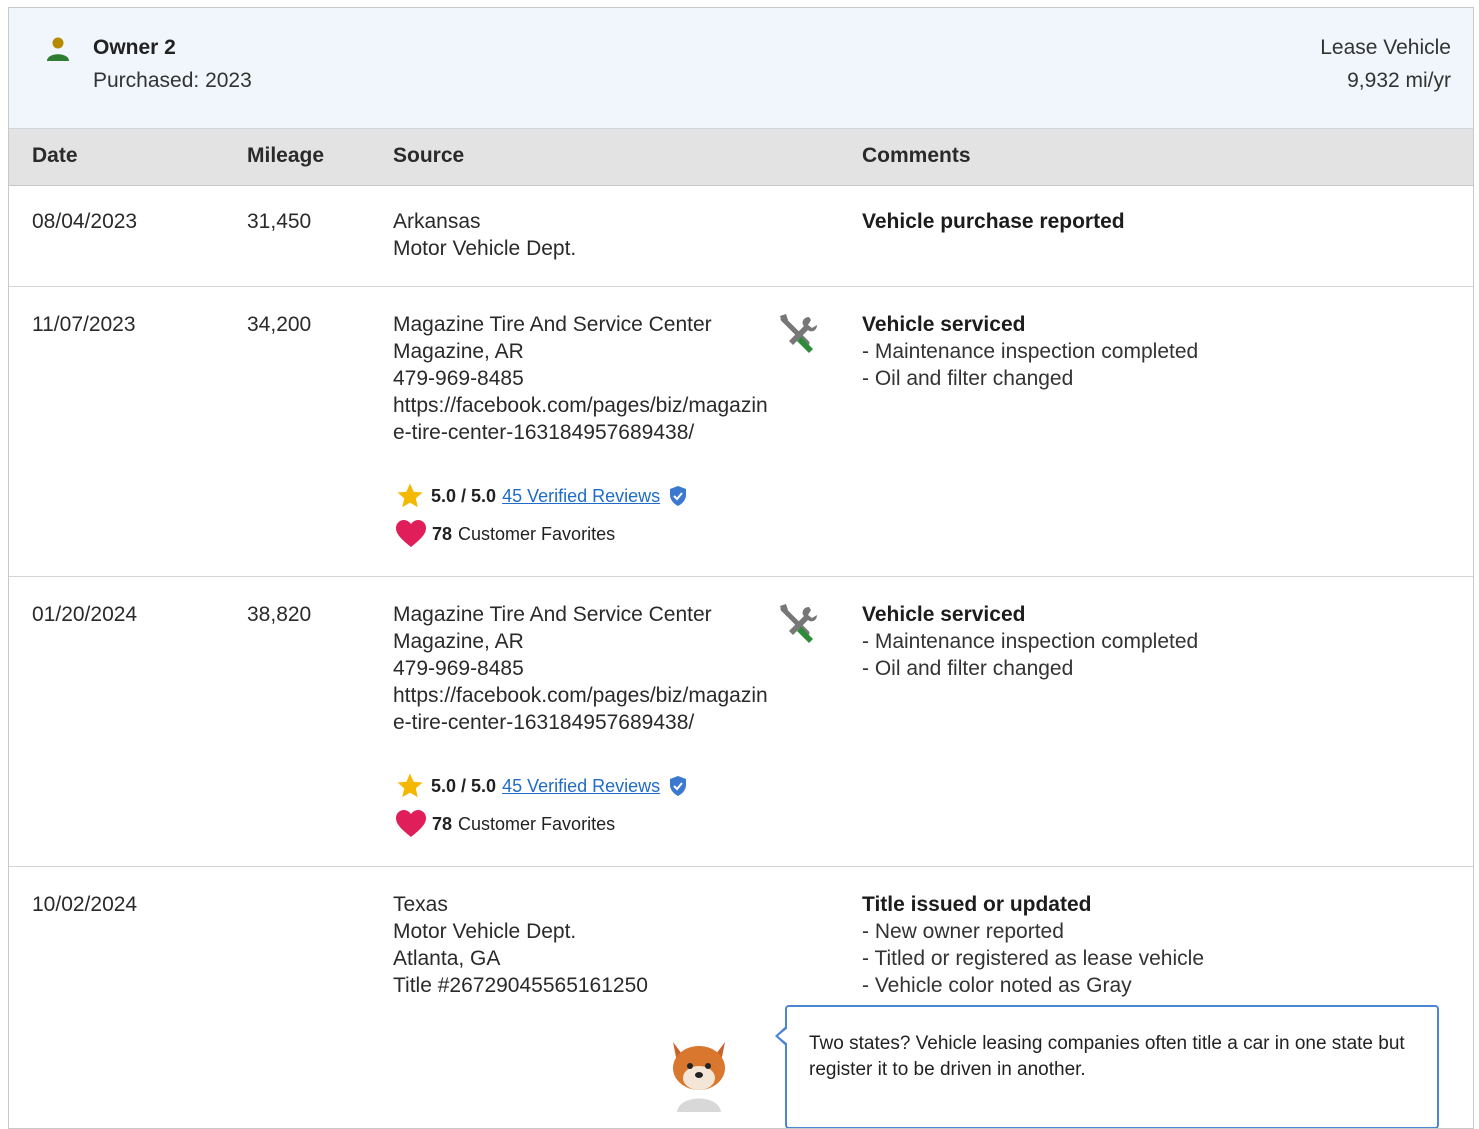  What do you see at coordinates (997, 985) in the screenshot?
I see `comment-line: - Vehicle color noted as Gray` at bounding box center [997, 985].